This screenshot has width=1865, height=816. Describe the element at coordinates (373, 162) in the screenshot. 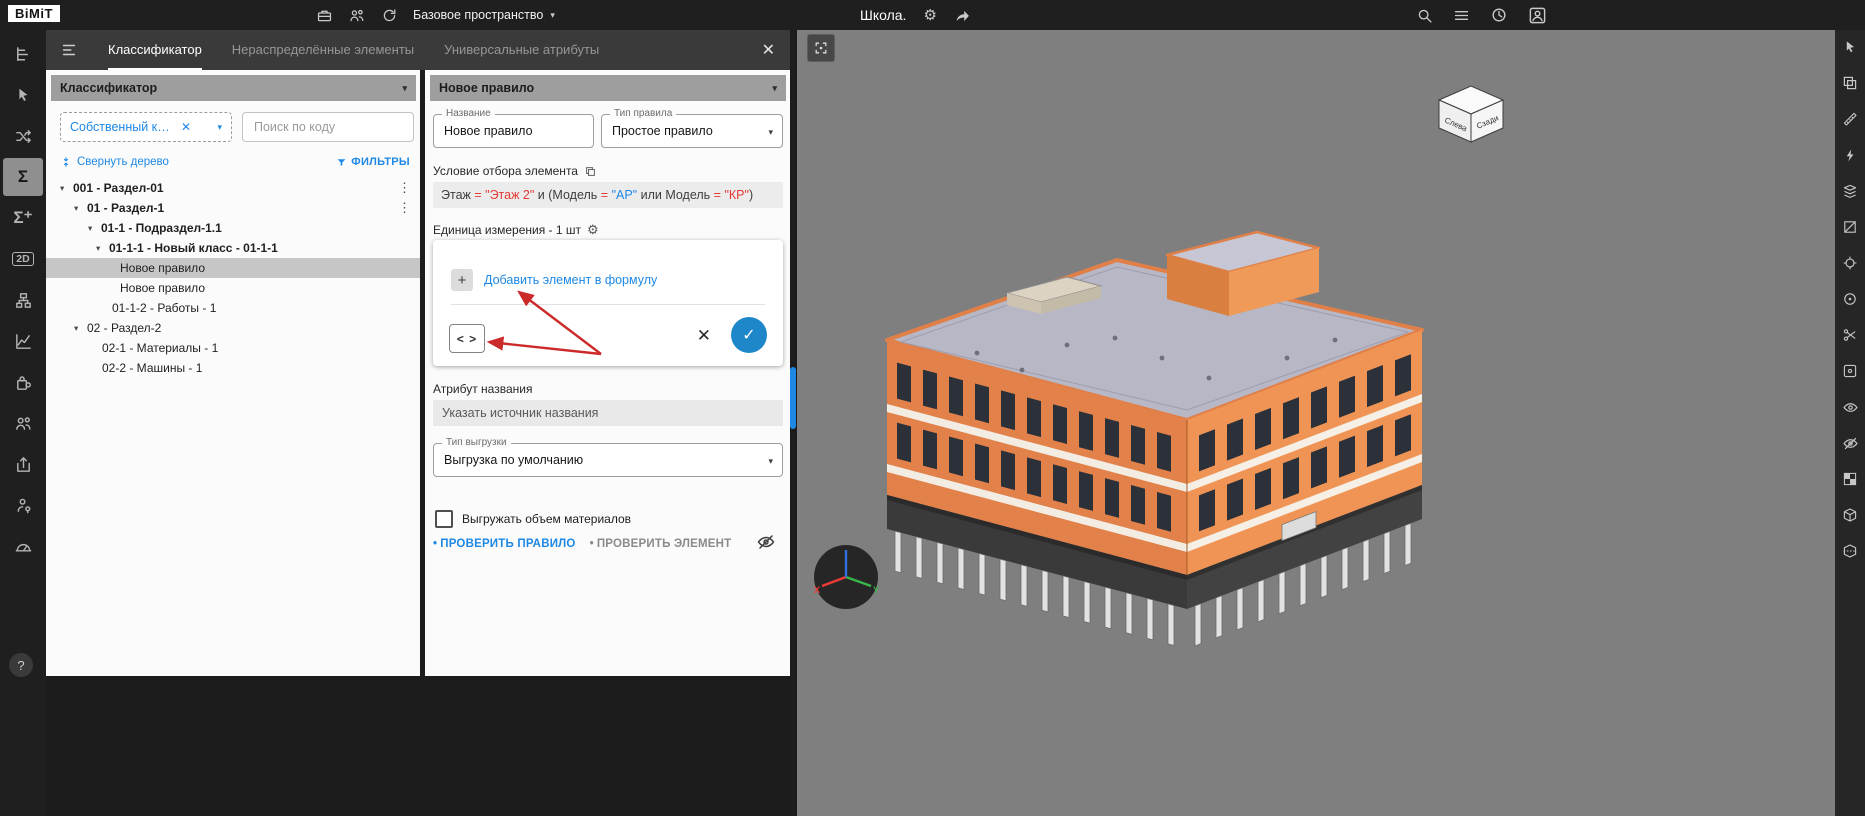

I see `filters-button: ФИЛЬТРЫ` at that location.